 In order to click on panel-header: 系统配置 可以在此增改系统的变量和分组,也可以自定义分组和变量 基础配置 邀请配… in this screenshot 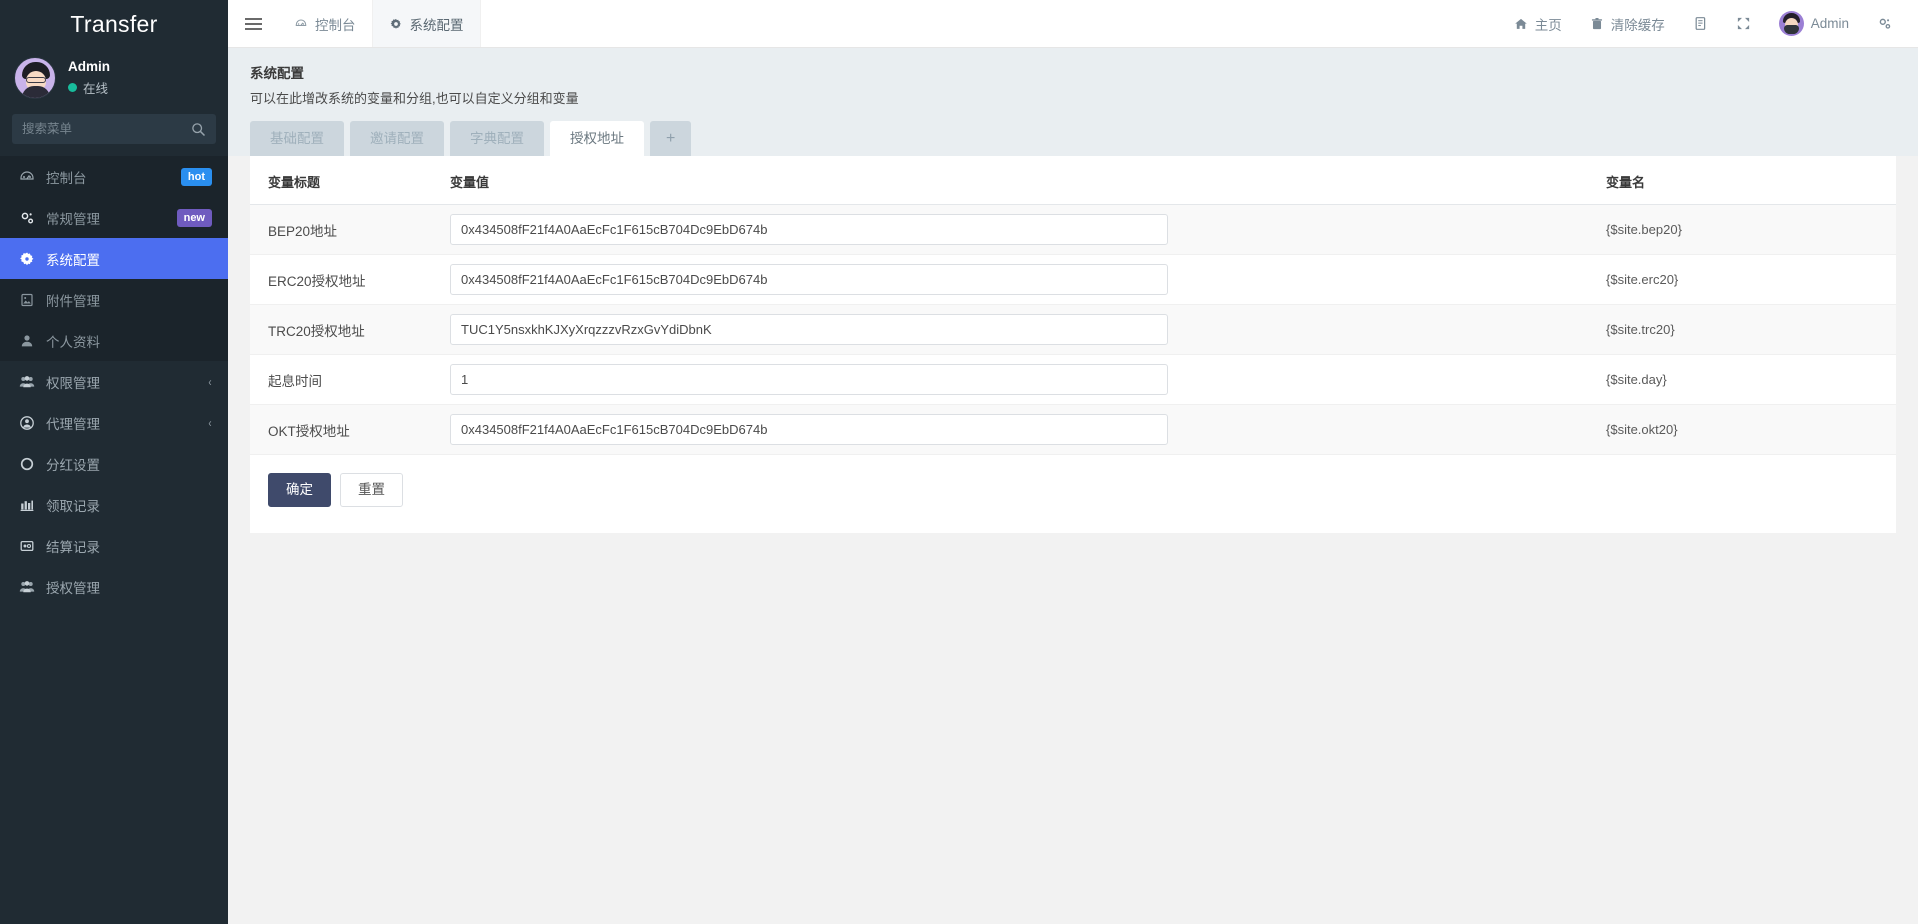, I will do `click(1073, 102)`.